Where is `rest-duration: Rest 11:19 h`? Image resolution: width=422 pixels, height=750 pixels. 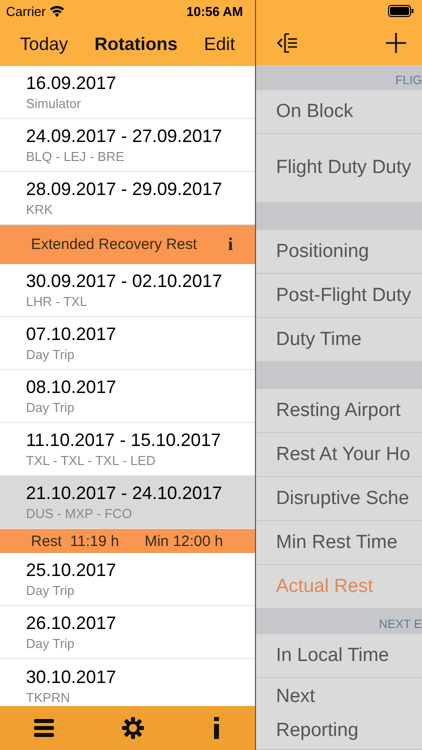 rest-duration: Rest 11:19 h is located at coordinates (75, 541).